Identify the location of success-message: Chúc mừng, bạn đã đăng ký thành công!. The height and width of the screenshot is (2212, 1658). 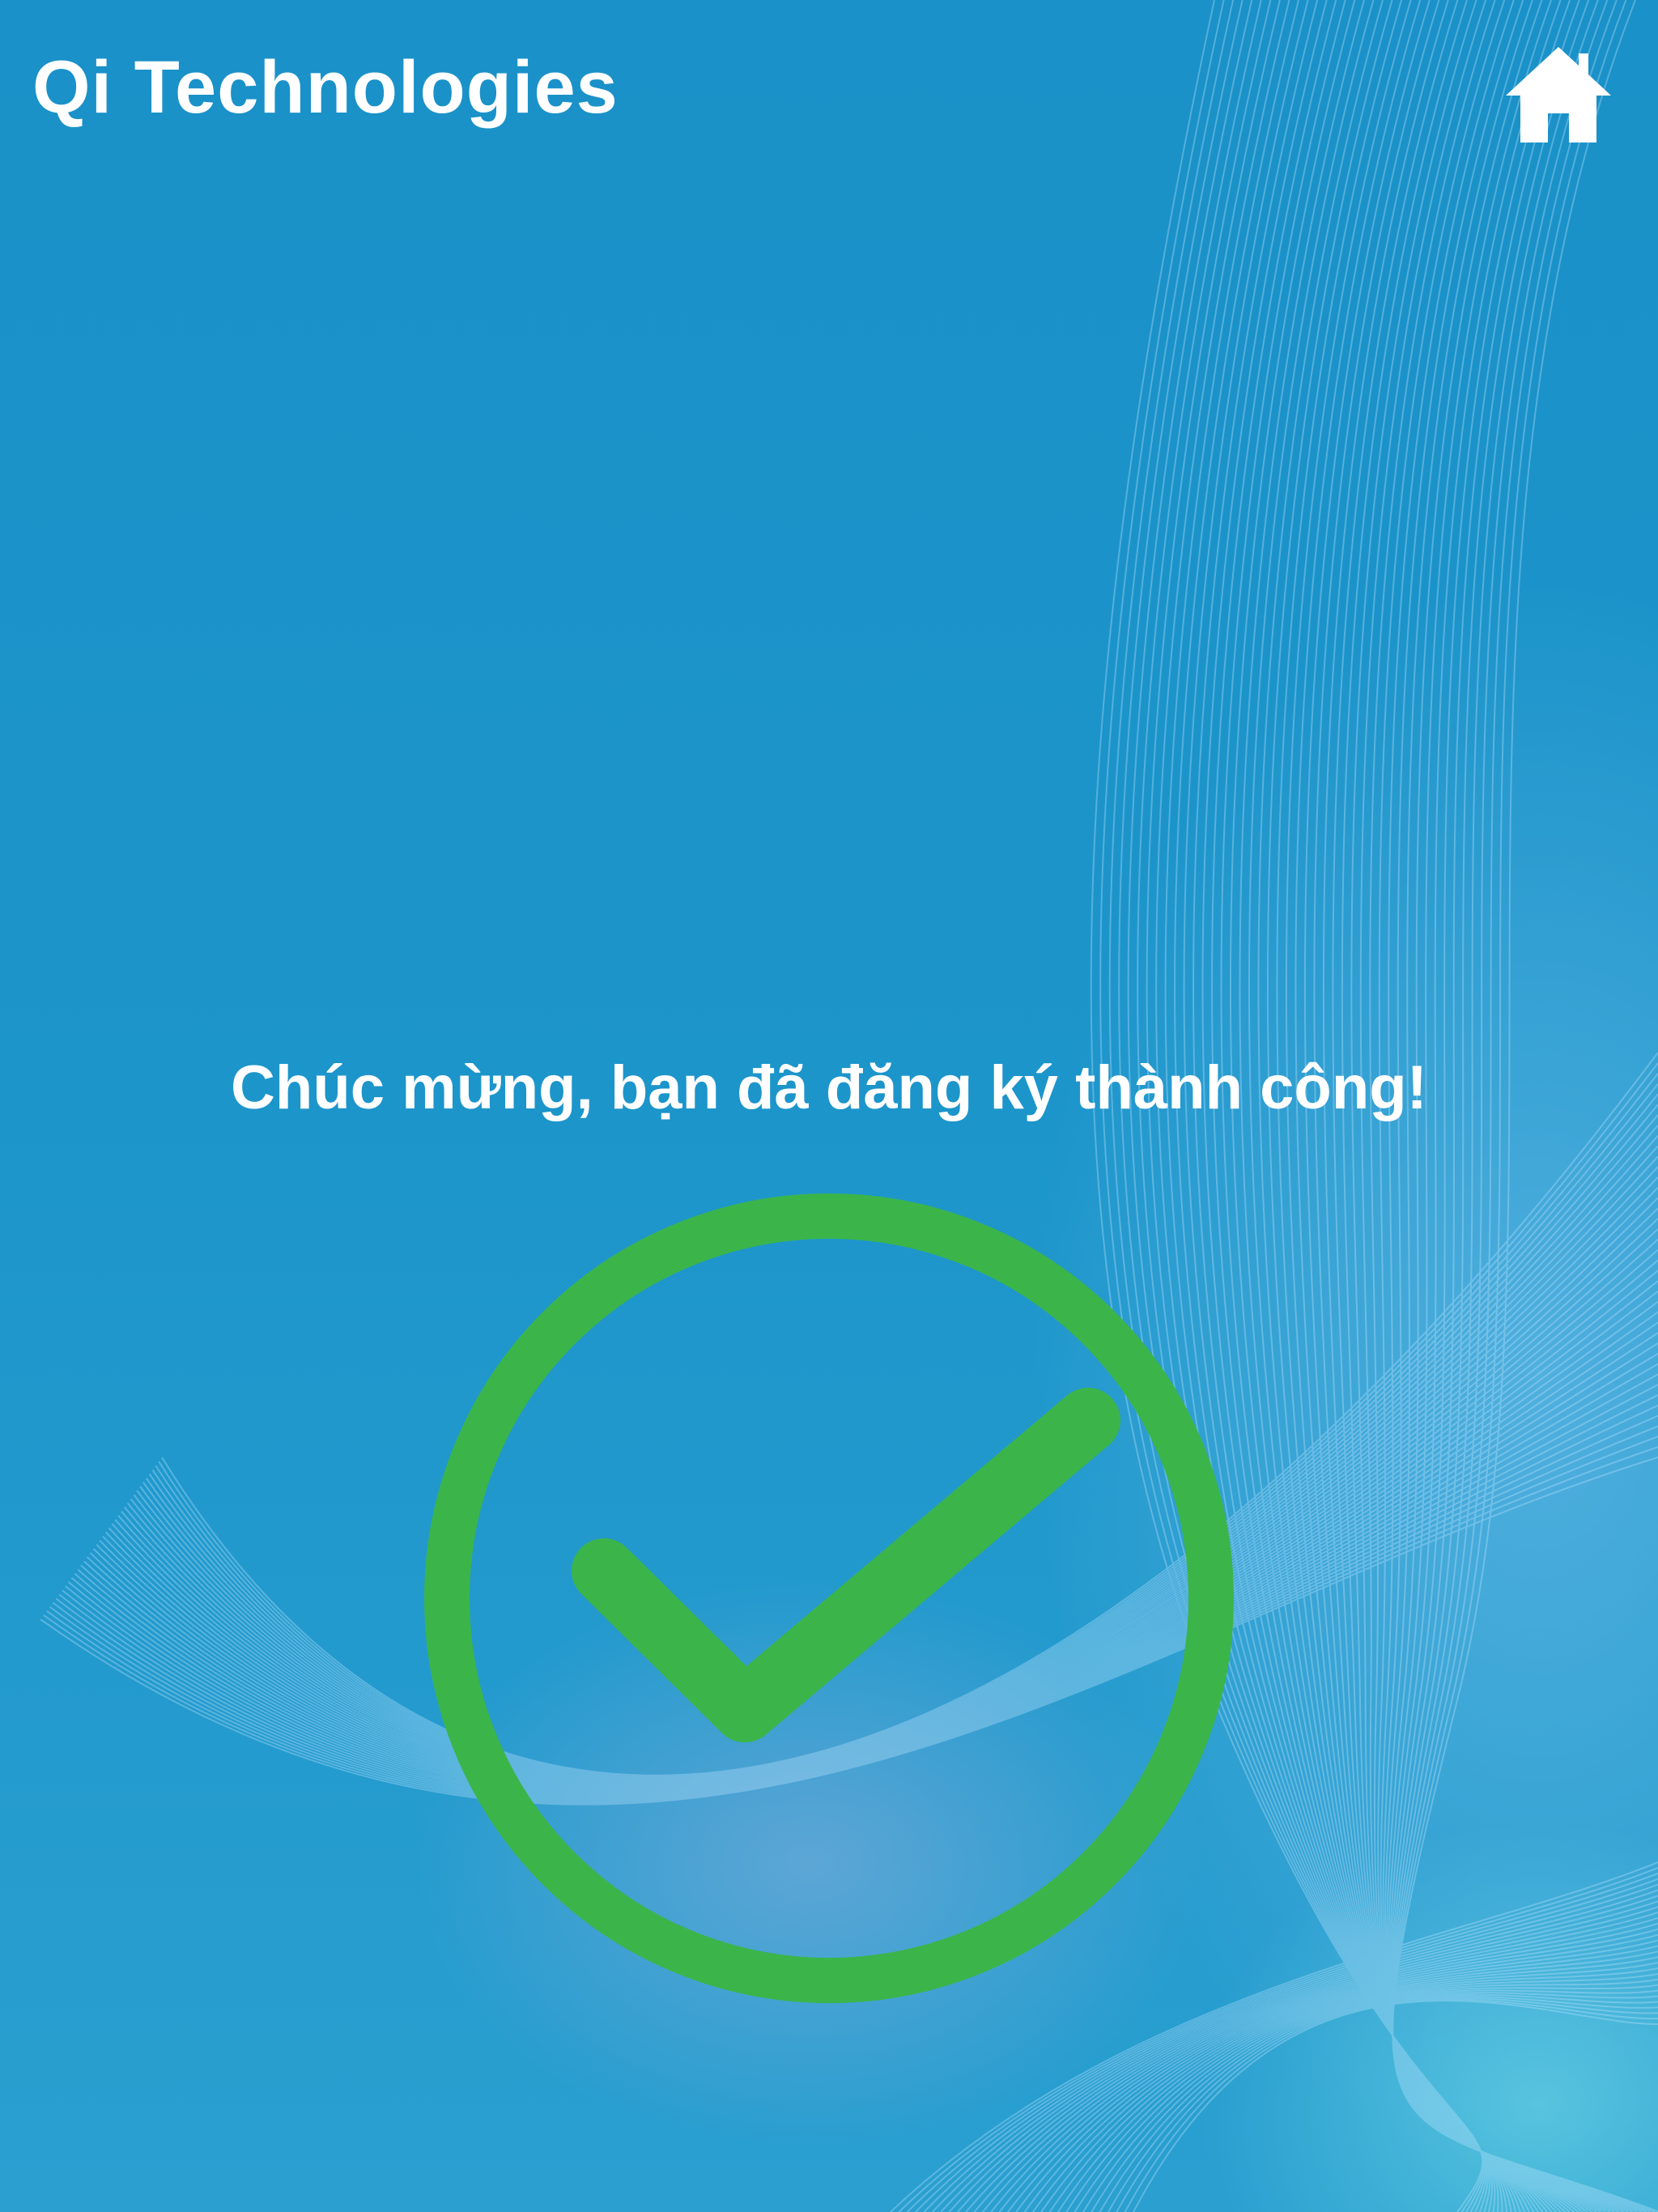
(829, 1087).